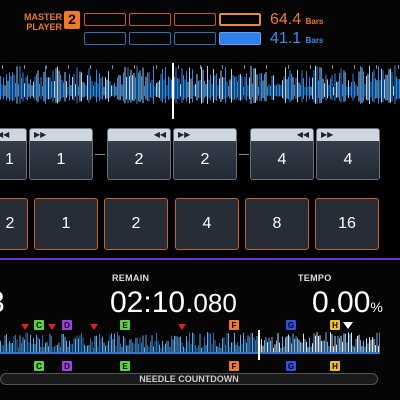 This screenshot has width=400, height=400. What do you see at coordinates (200, 90) in the screenshot?
I see `overview-waveform` at bounding box center [200, 90].